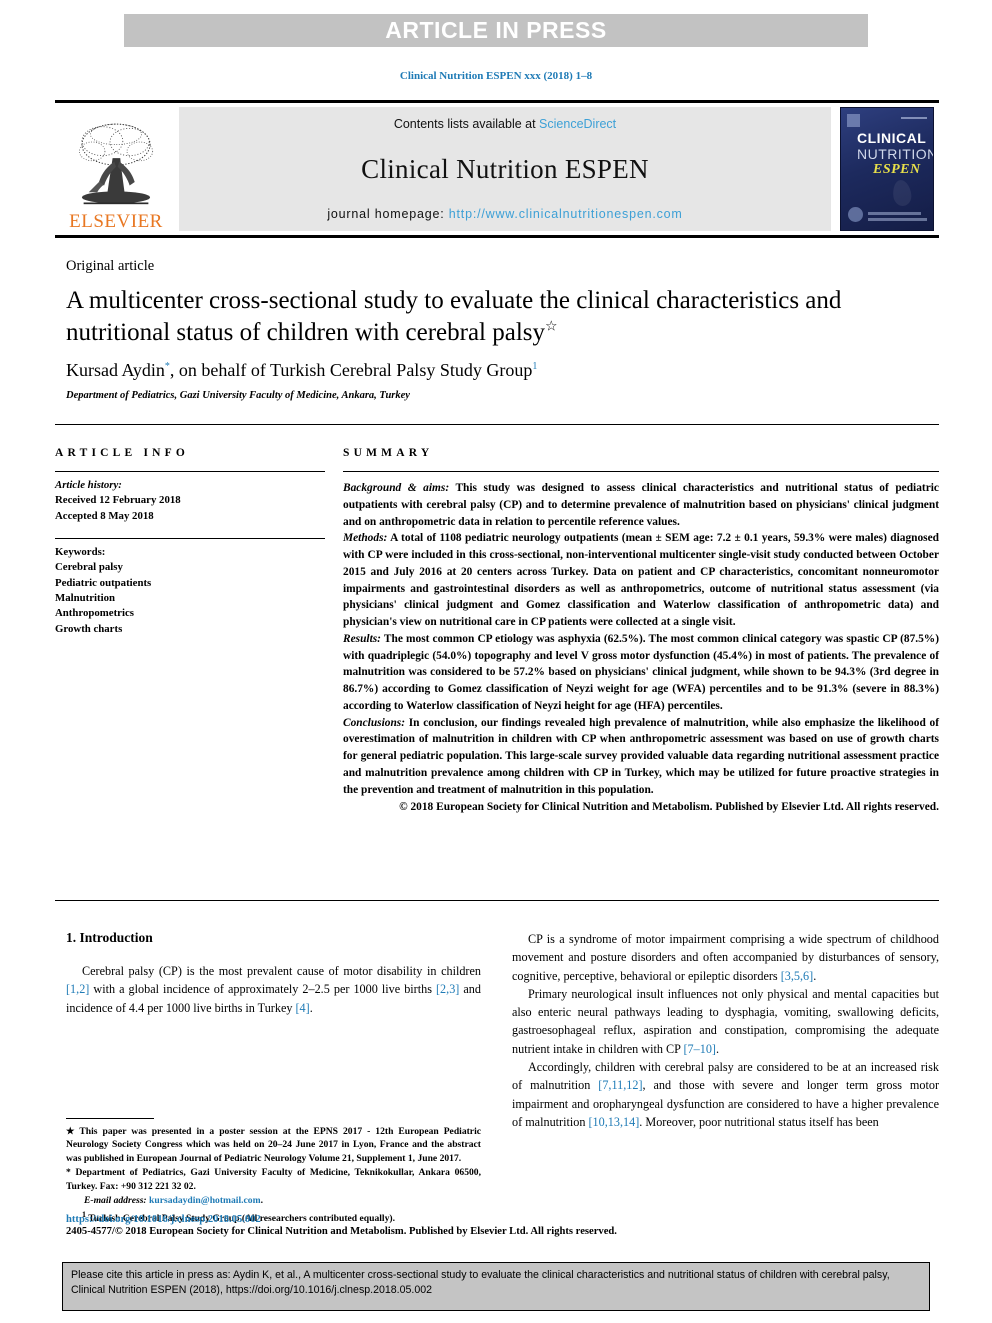  I want to click on summary-methods-label: Methods:, so click(365, 538).